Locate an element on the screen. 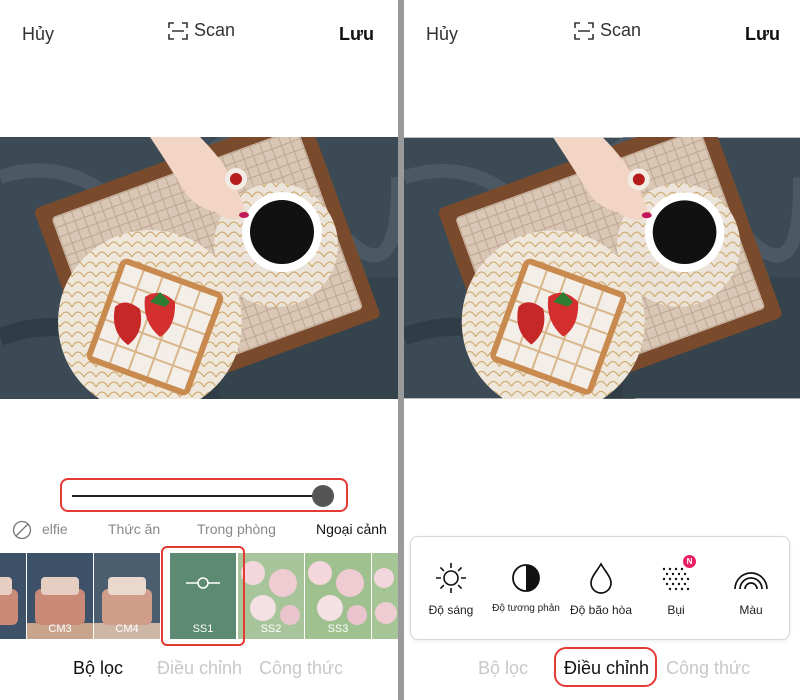 This screenshot has height=700, width=800. sun-icon is located at coordinates (451, 578).